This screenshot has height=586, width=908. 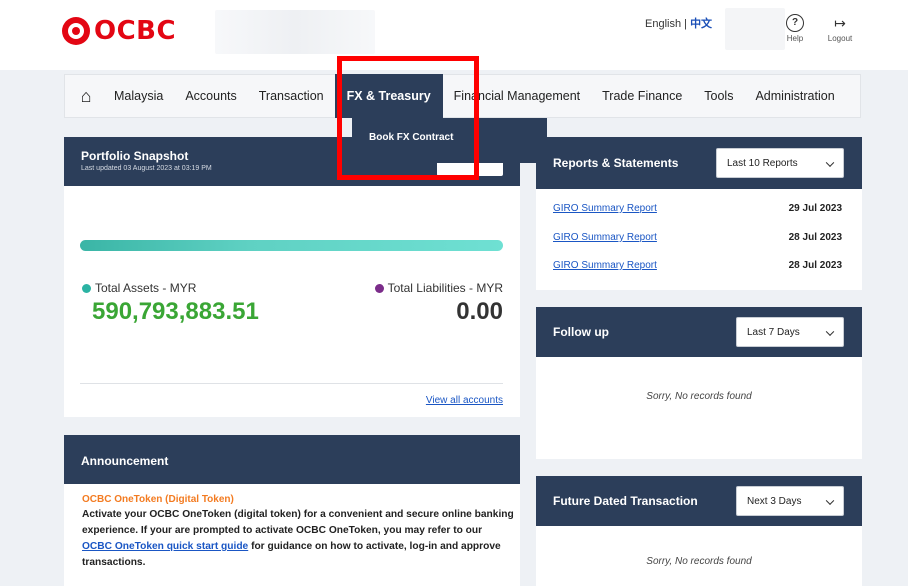 I want to click on assets-dot, so click(x=86, y=288).